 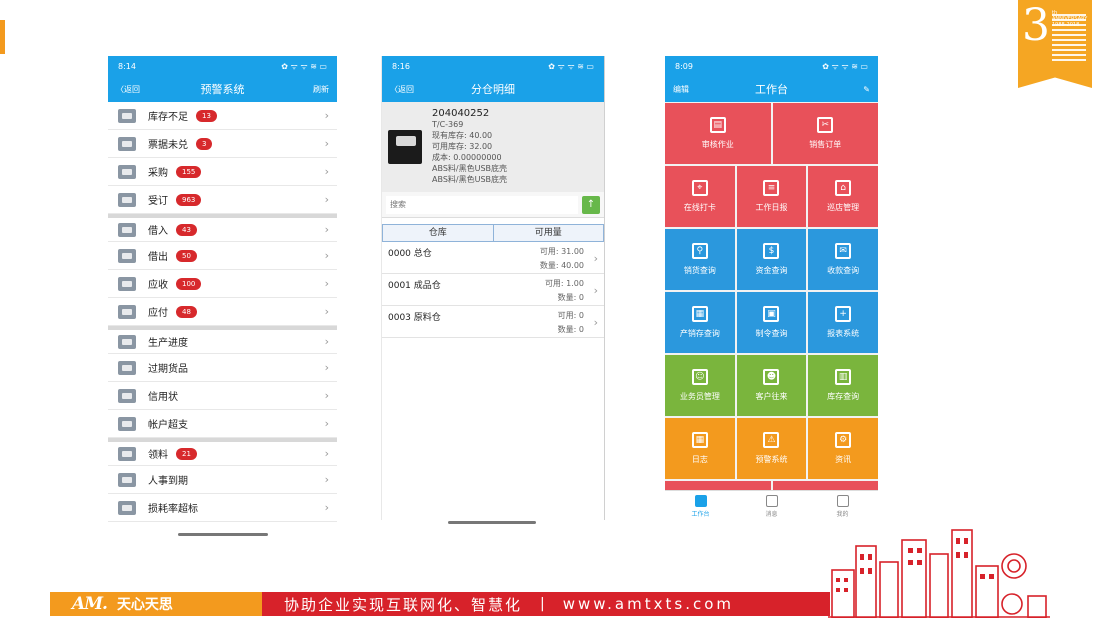 What do you see at coordinates (825, 144) in the screenshot?
I see `tile-label: 销售订单` at bounding box center [825, 144].